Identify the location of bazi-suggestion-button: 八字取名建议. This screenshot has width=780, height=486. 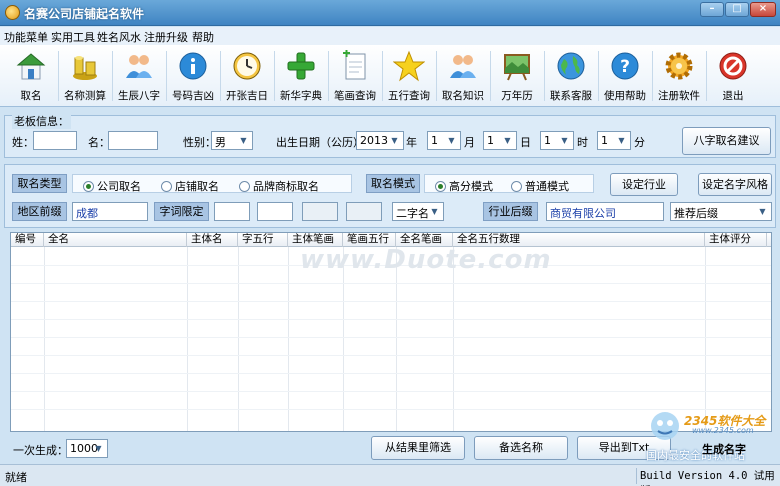
(726, 141).